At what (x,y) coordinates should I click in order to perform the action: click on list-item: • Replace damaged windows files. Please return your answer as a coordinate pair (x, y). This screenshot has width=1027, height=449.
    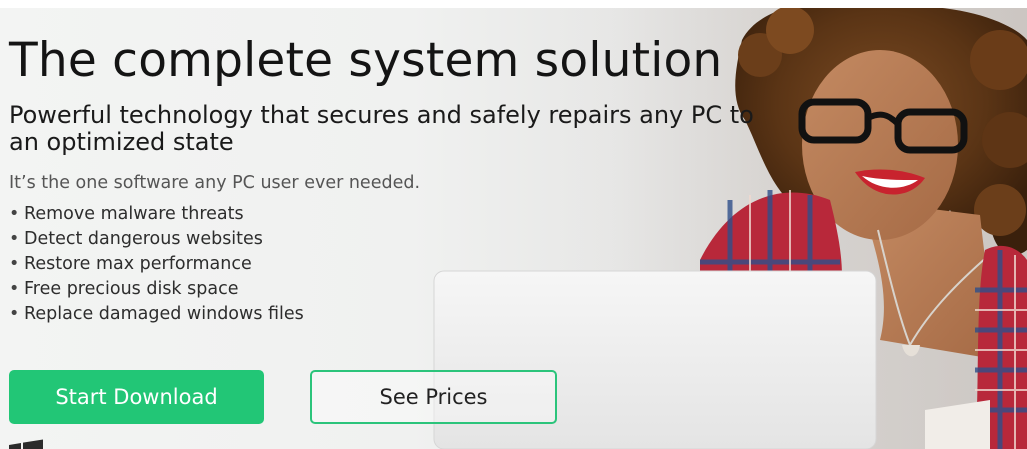
    Looking at the image, I should click on (399, 314).